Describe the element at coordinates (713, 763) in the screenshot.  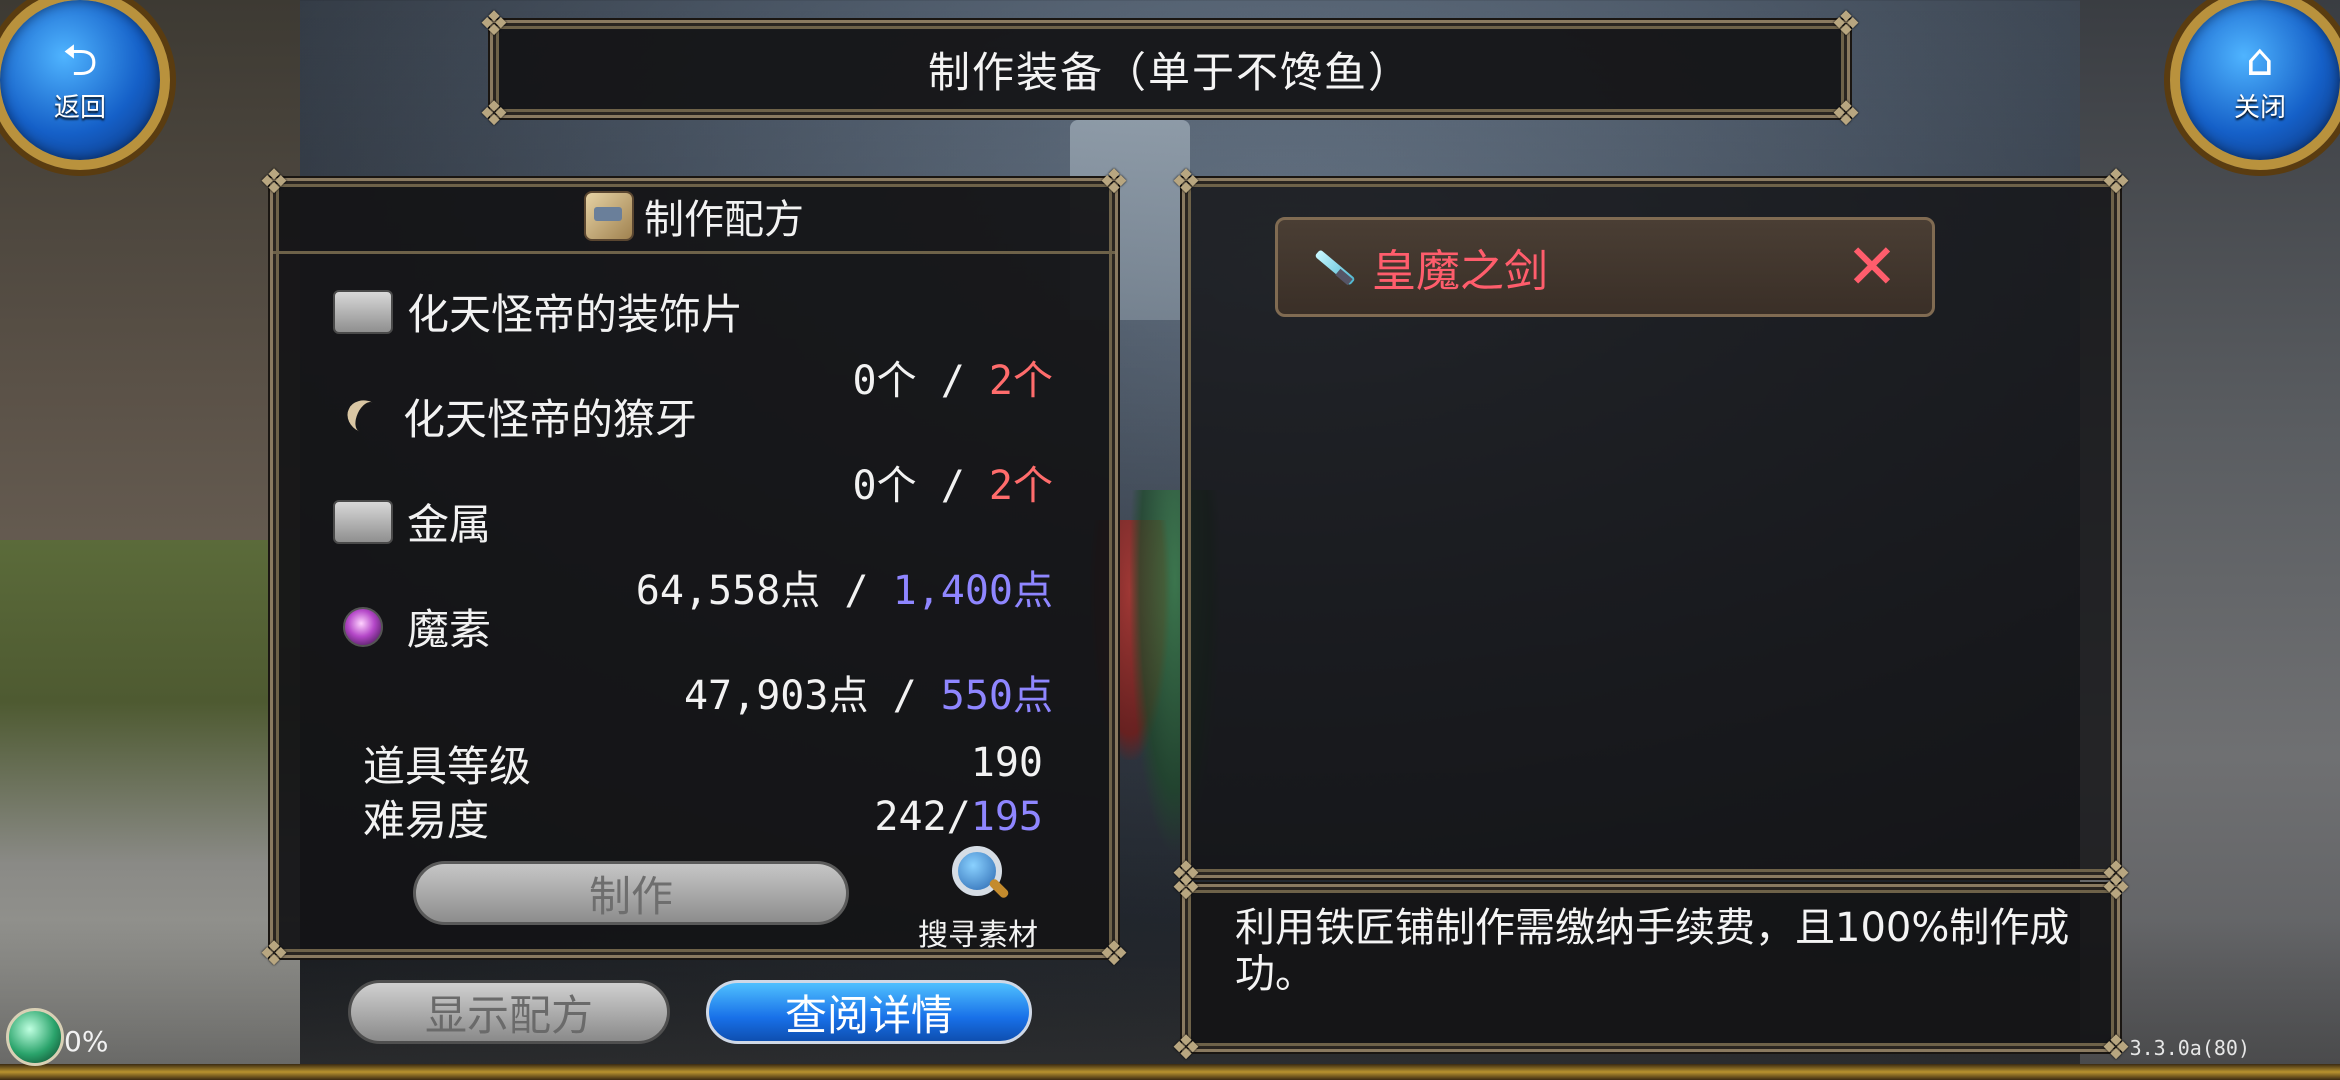
I see `item-level-row: 道具等级 190` at that location.